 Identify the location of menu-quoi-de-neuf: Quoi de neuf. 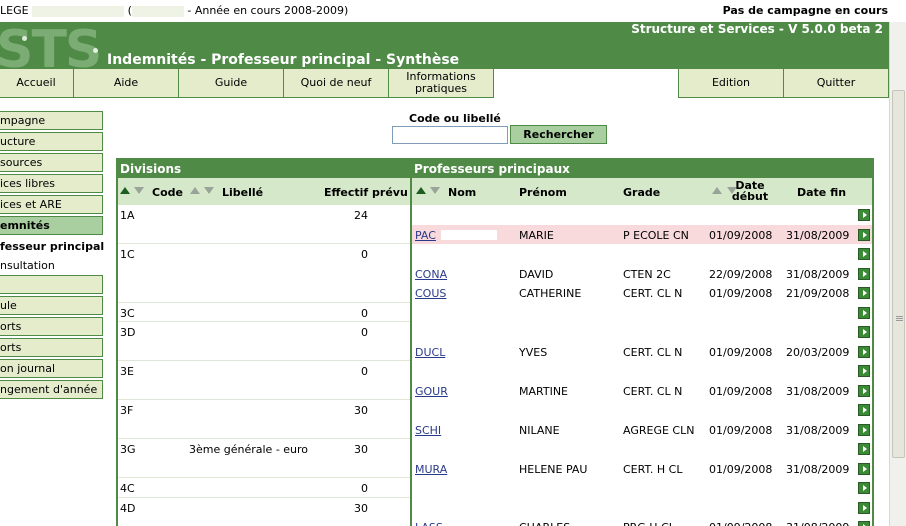
(336, 83).